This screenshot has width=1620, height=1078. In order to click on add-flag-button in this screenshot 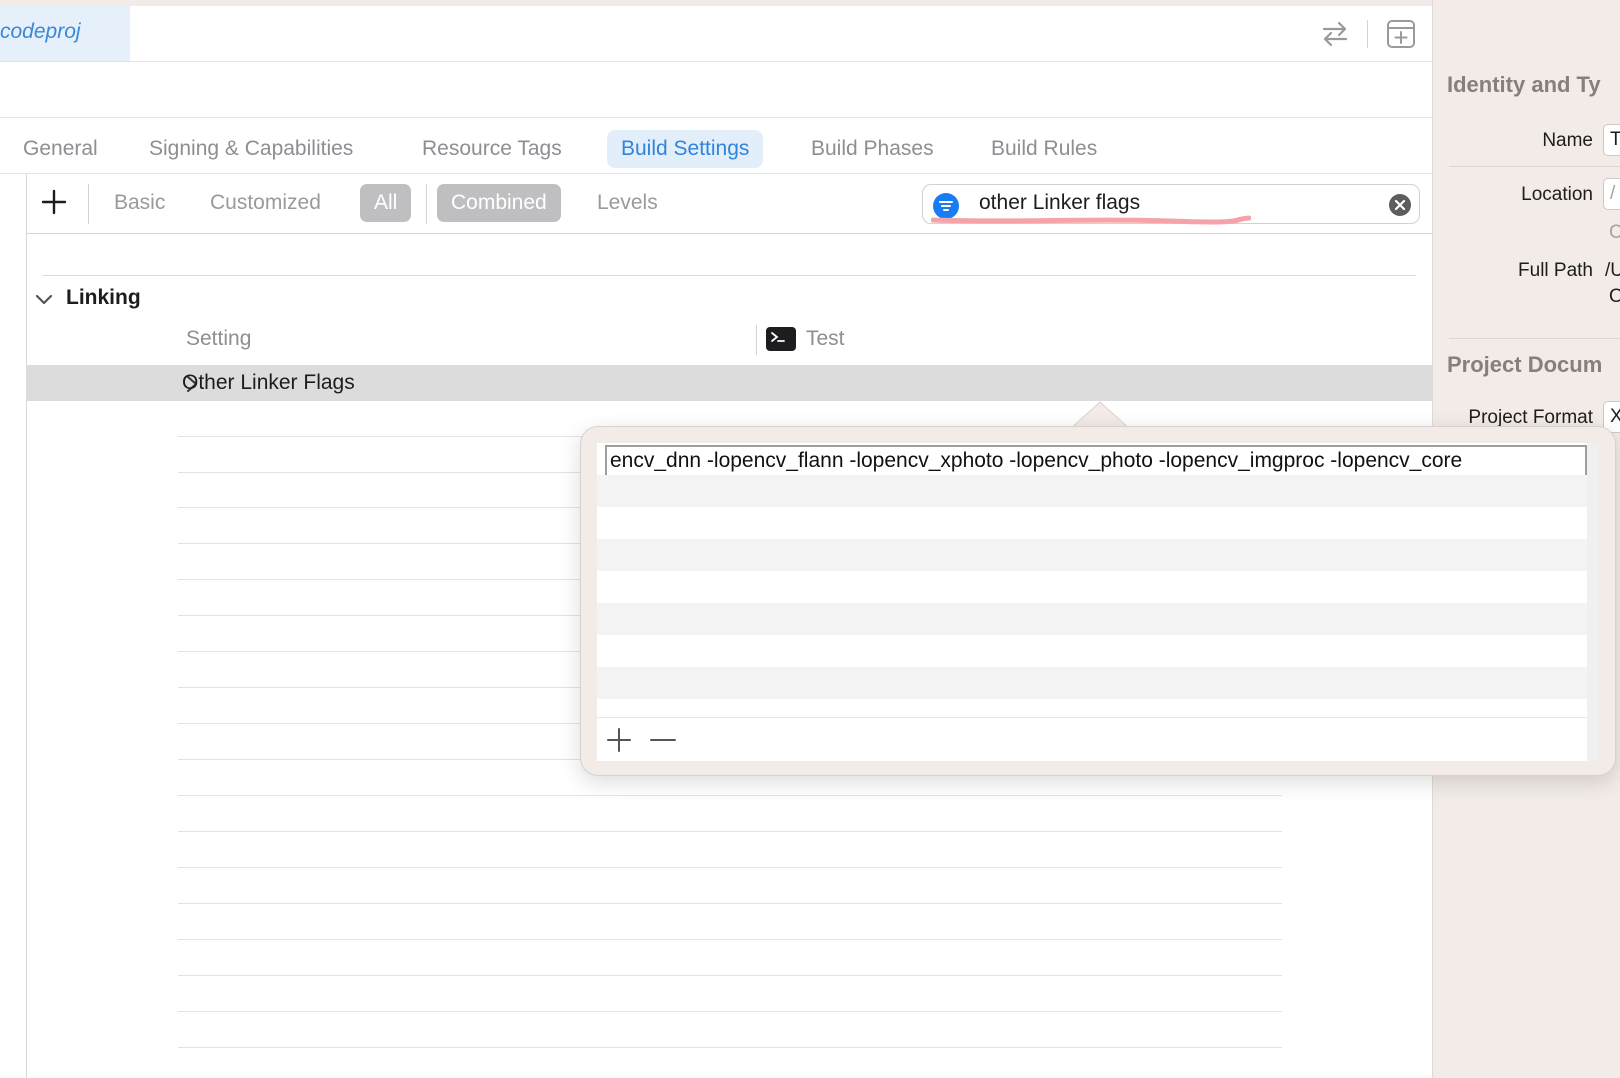, I will do `click(619, 740)`.